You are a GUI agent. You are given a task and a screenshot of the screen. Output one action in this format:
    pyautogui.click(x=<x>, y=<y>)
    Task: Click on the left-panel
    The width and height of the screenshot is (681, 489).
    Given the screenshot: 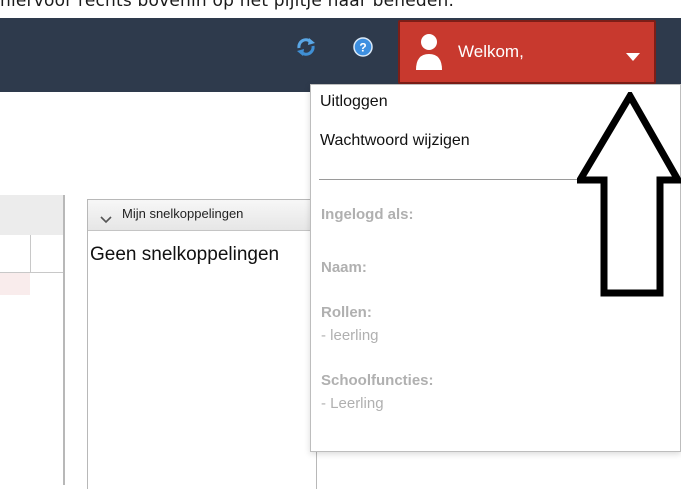 What is the action you would take?
    pyautogui.click(x=32, y=340)
    